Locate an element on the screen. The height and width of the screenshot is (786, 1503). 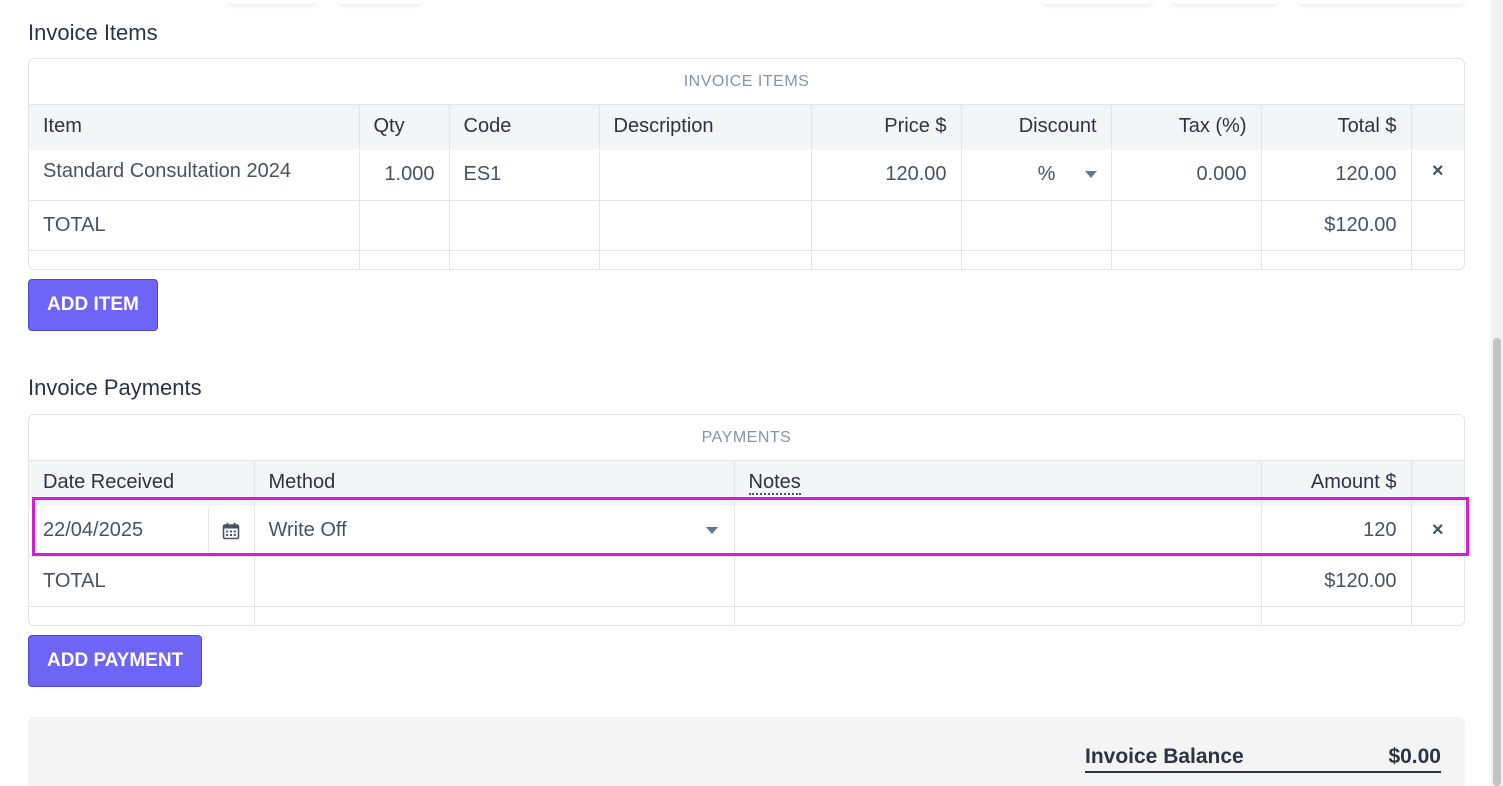
payments-spacer-row is located at coordinates (746, 615).